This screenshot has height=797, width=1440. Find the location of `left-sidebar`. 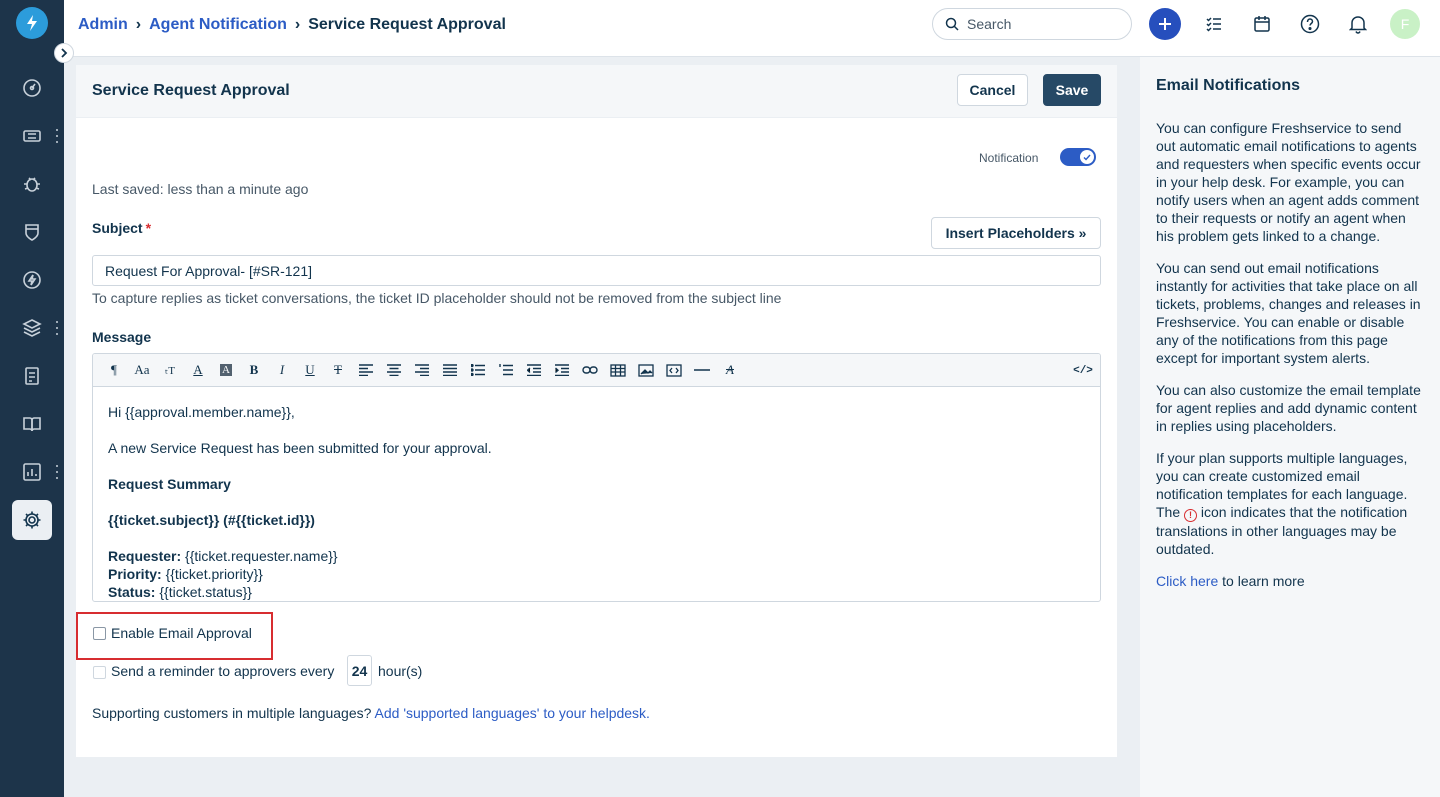

left-sidebar is located at coordinates (32, 398).